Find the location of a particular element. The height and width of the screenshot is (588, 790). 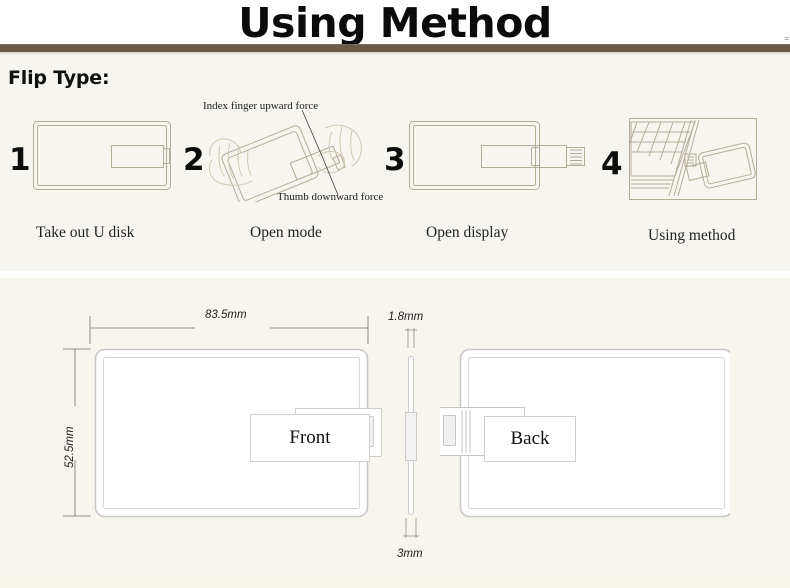

step-1-number: 1 is located at coordinates (20, 160).